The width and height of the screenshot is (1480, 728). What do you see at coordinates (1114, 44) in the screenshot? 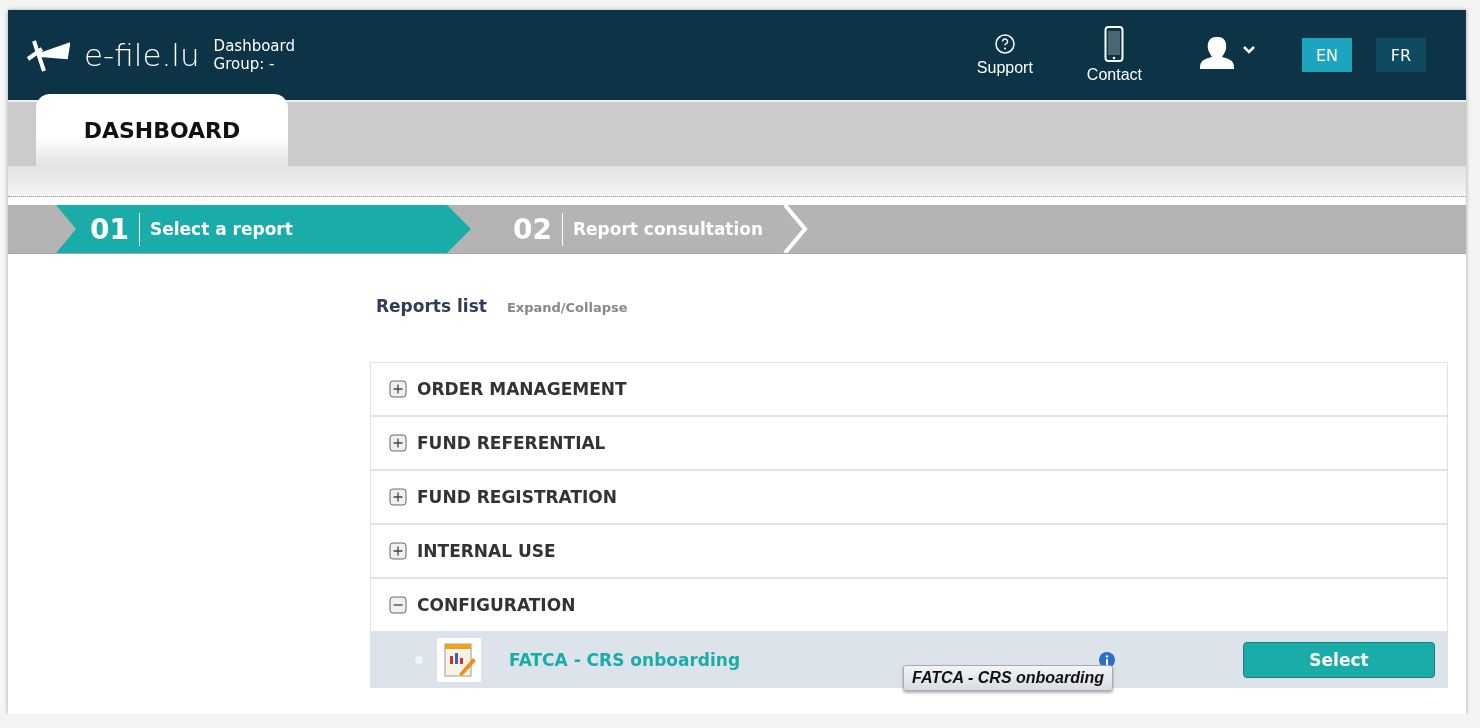
I see `phone-icon` at bounding box center [1114, 44].